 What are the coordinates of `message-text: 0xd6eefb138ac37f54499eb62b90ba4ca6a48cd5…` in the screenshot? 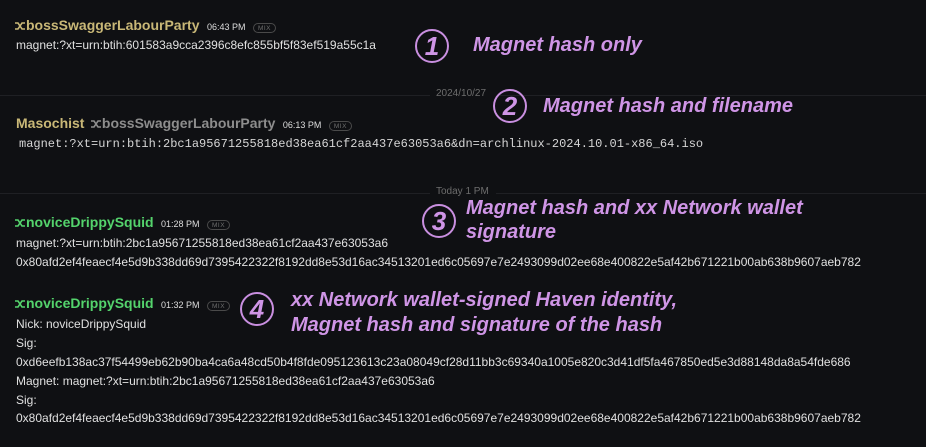 It's located at (433, 362).